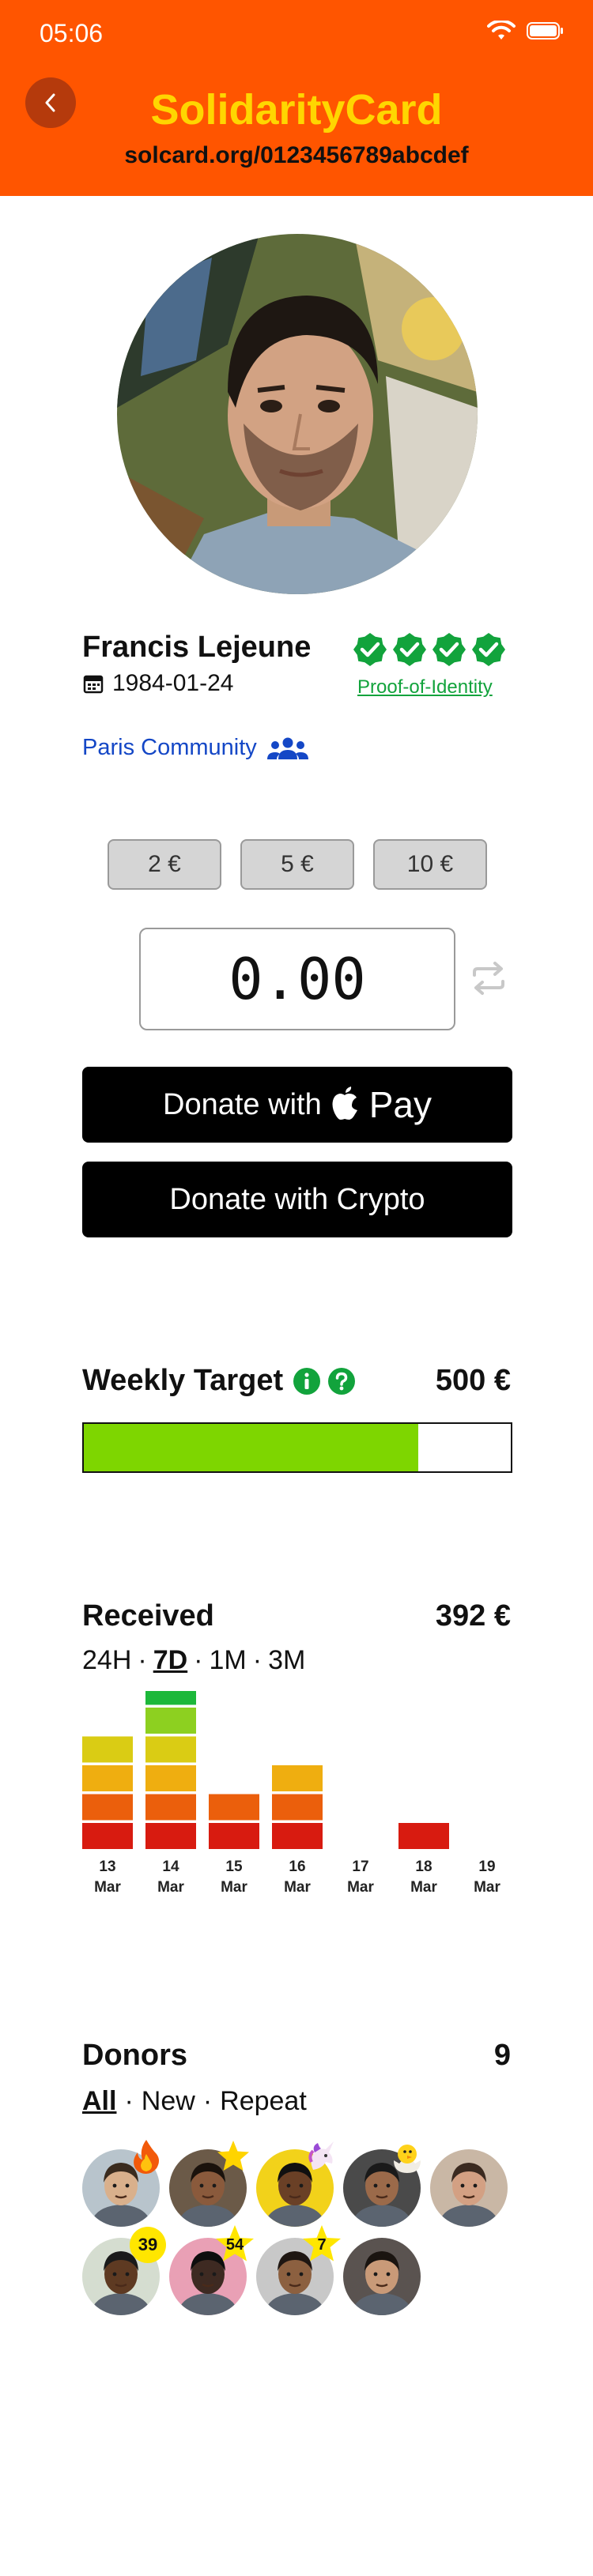 This screenshot has width=593, height=2576. I want to click on badge-count: 7, so click(322, 2244).